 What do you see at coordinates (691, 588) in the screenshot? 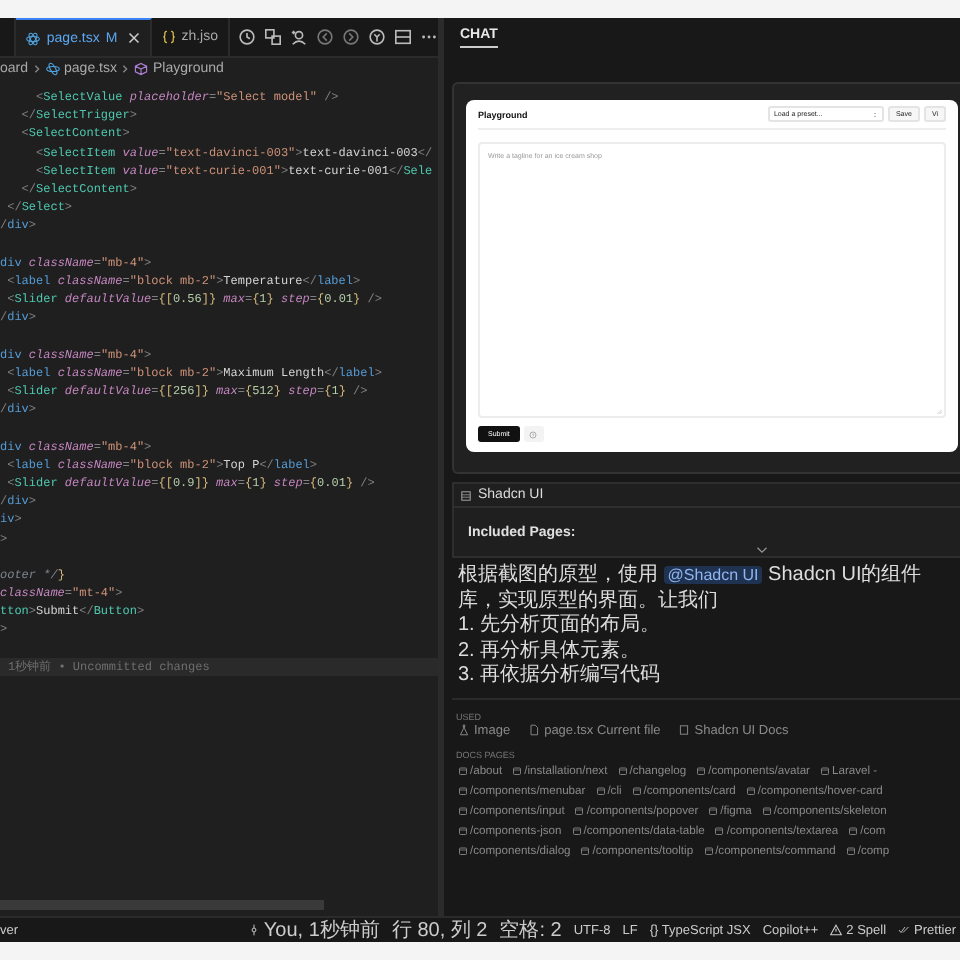
I see `message-text: 根据截图的原型，使用 @Shadcn UI Shadcn UI的组件库，实现原型的界面。让我们` at bounding box center [691, 588].